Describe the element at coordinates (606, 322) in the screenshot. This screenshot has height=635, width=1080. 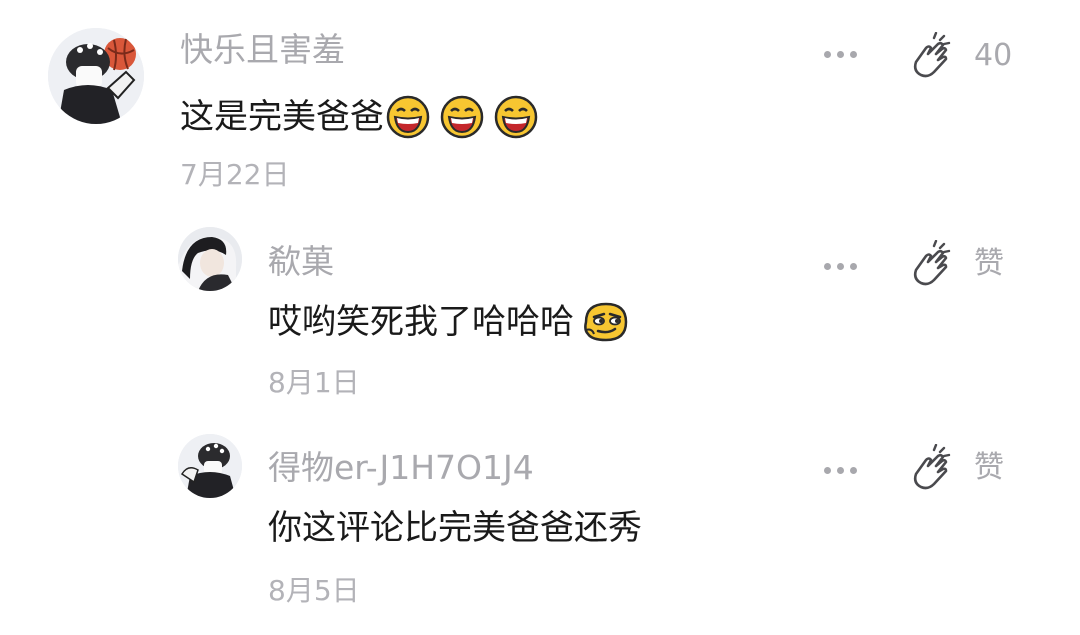
I see `smirk-emoji-icon` at that location.